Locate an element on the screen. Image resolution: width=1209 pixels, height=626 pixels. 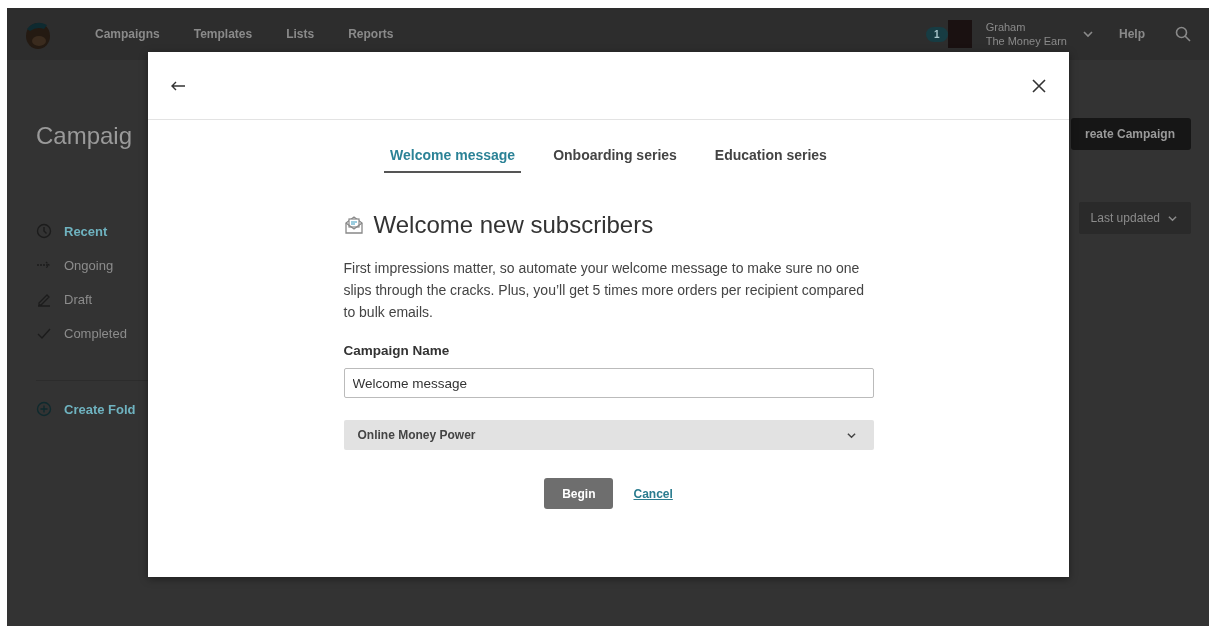
nav-link: Campaigns is located at coordinates (127, 34).